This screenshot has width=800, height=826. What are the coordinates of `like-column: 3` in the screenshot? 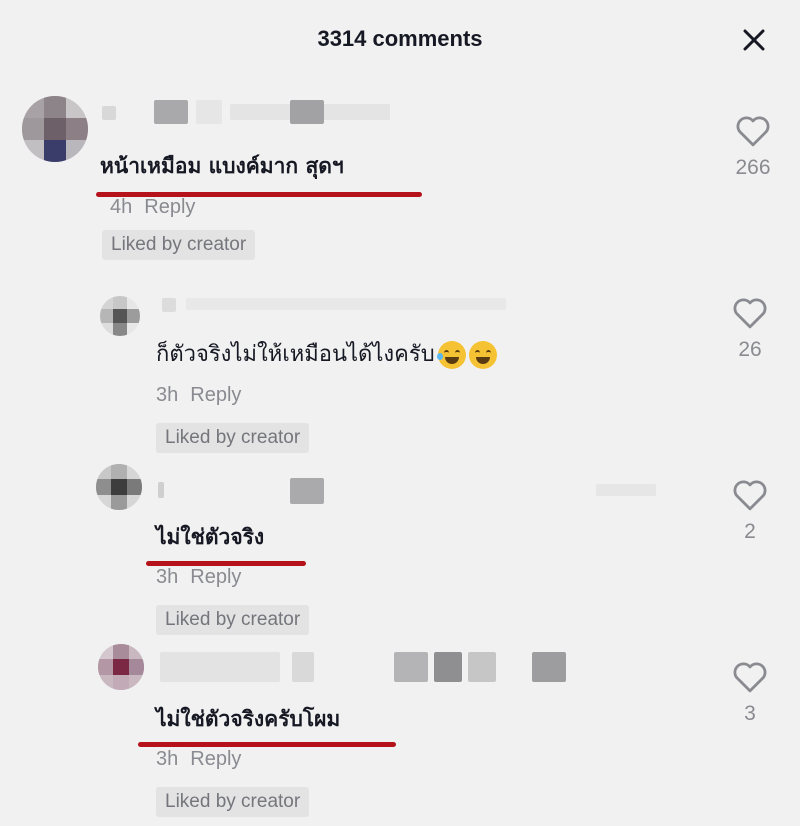 It's located at (750, 693).